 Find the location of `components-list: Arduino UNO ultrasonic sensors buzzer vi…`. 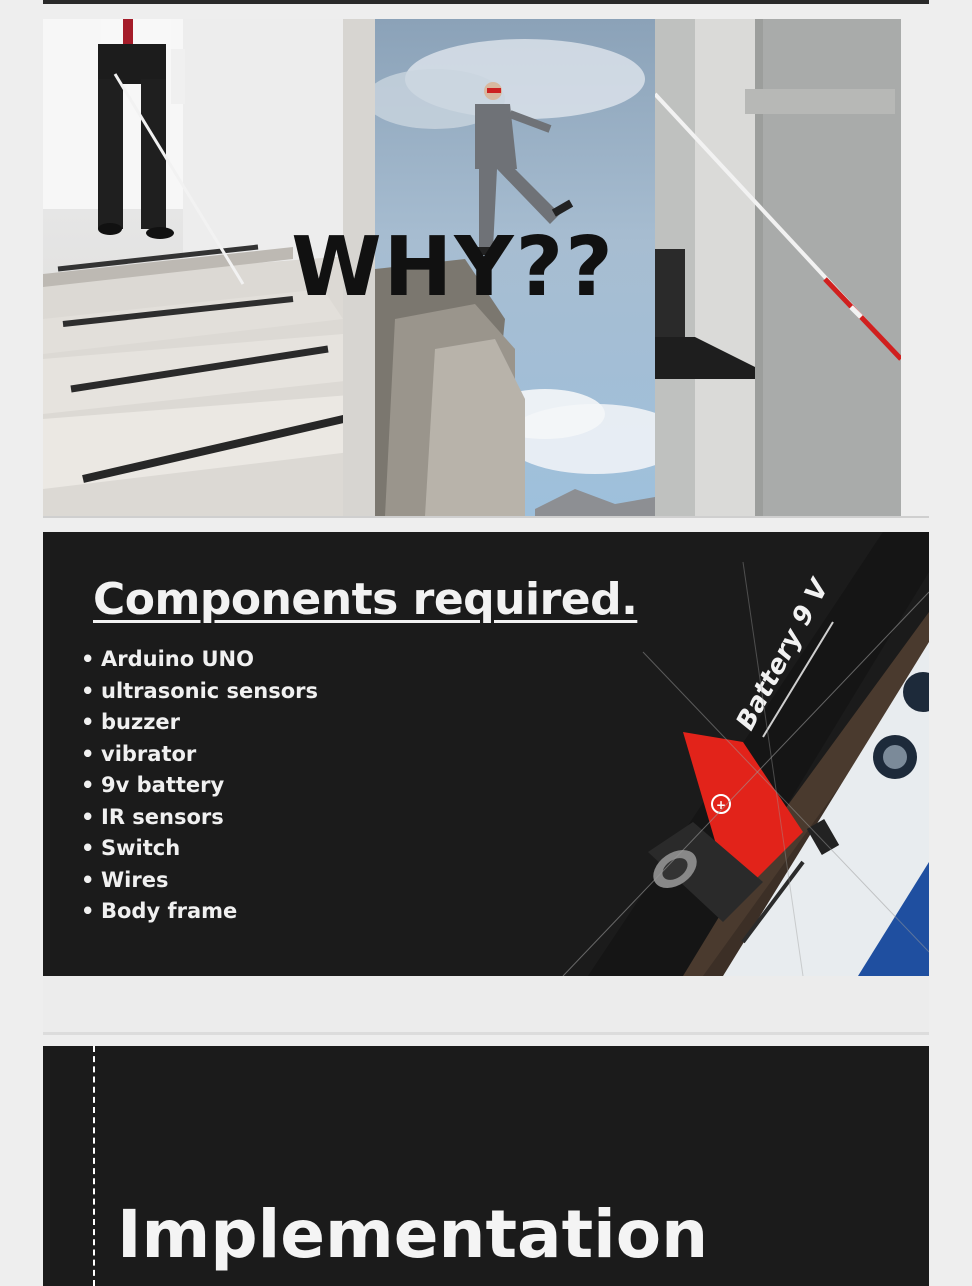

components-list: Arduino UNO ultrasonic sensors buzzer vi… is located at coordinates (199, 786).